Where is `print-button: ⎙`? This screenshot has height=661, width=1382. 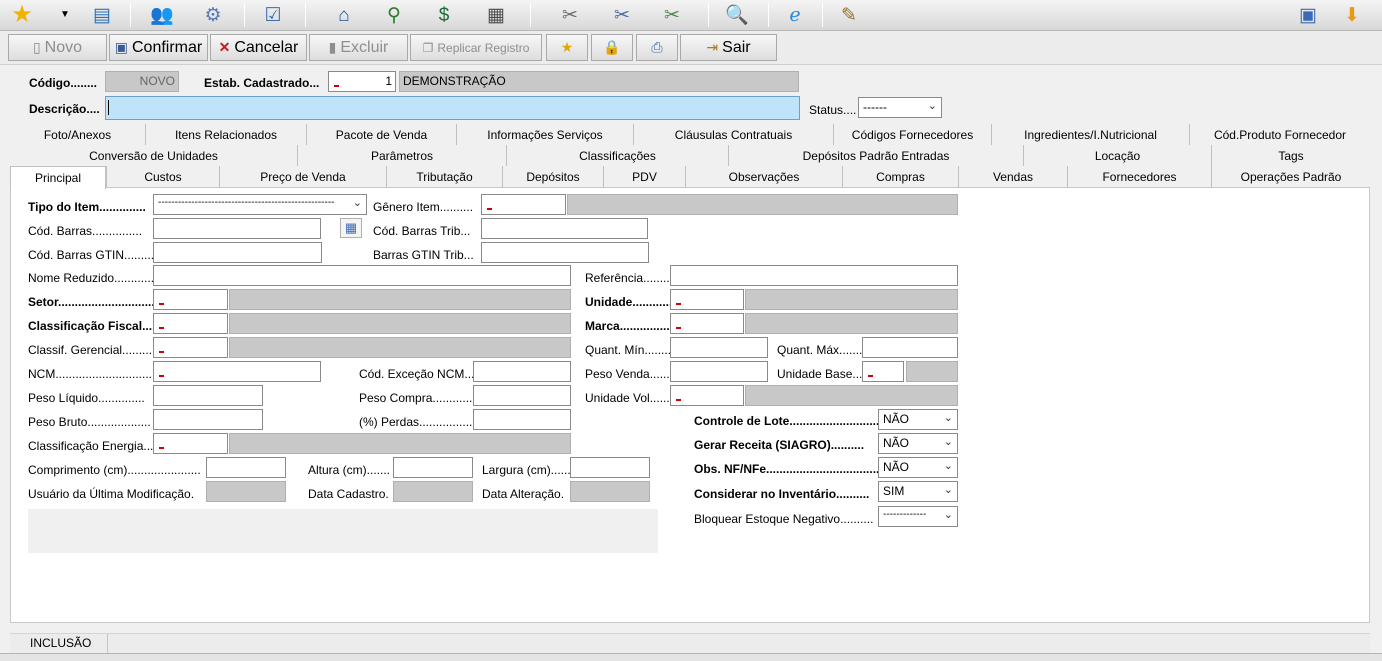
print-button: ⎙ is located at coordinates (657, 47).